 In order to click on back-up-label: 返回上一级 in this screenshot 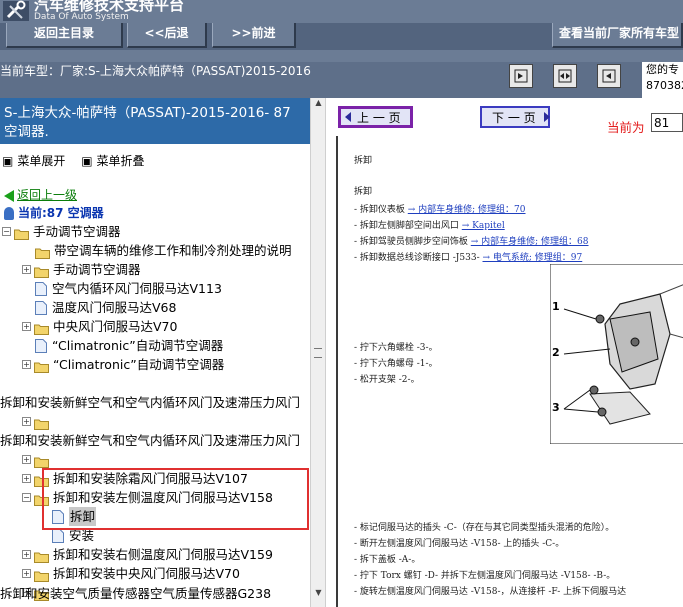, I will do `click(47, 195)`.